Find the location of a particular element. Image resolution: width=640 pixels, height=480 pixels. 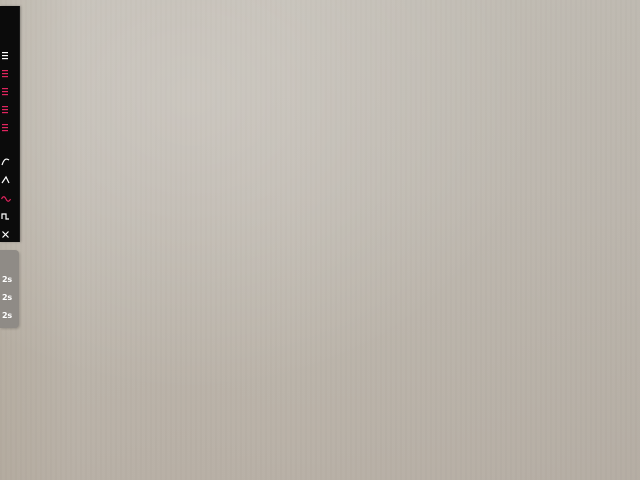

close-icon is located at coordinates (5, 234).